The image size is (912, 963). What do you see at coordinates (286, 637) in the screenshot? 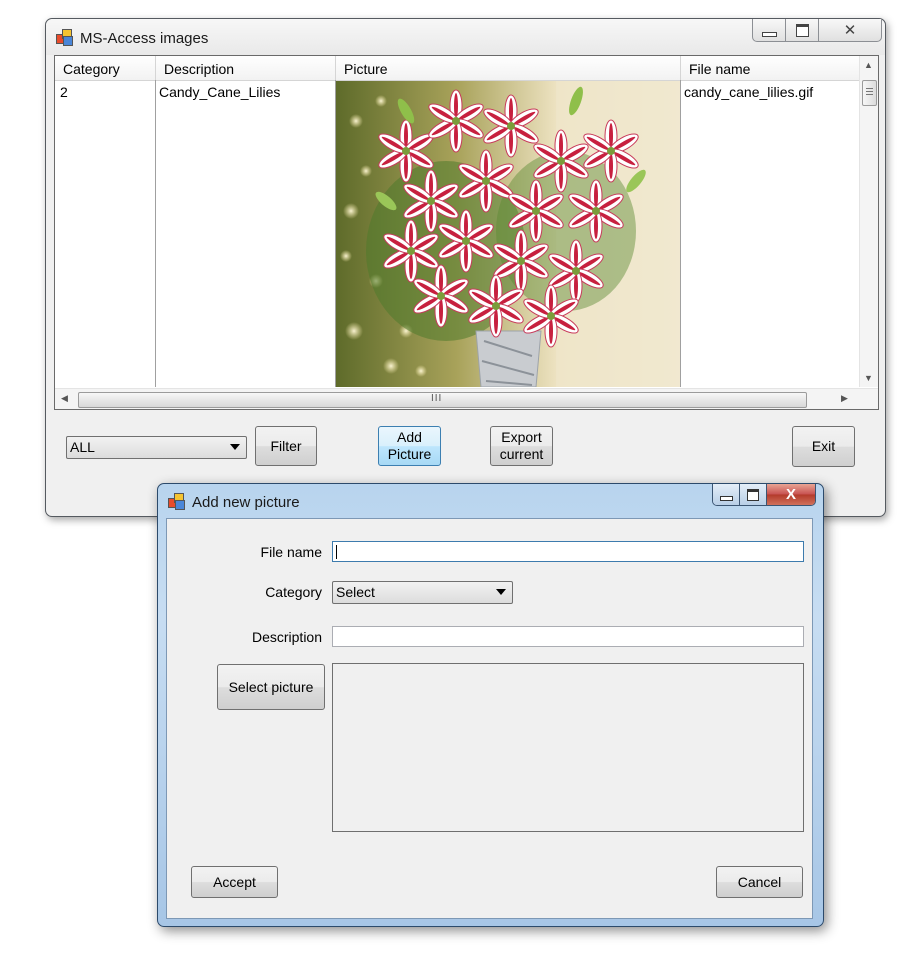
I see `description-label: Description` at bounding box center [286, 637].